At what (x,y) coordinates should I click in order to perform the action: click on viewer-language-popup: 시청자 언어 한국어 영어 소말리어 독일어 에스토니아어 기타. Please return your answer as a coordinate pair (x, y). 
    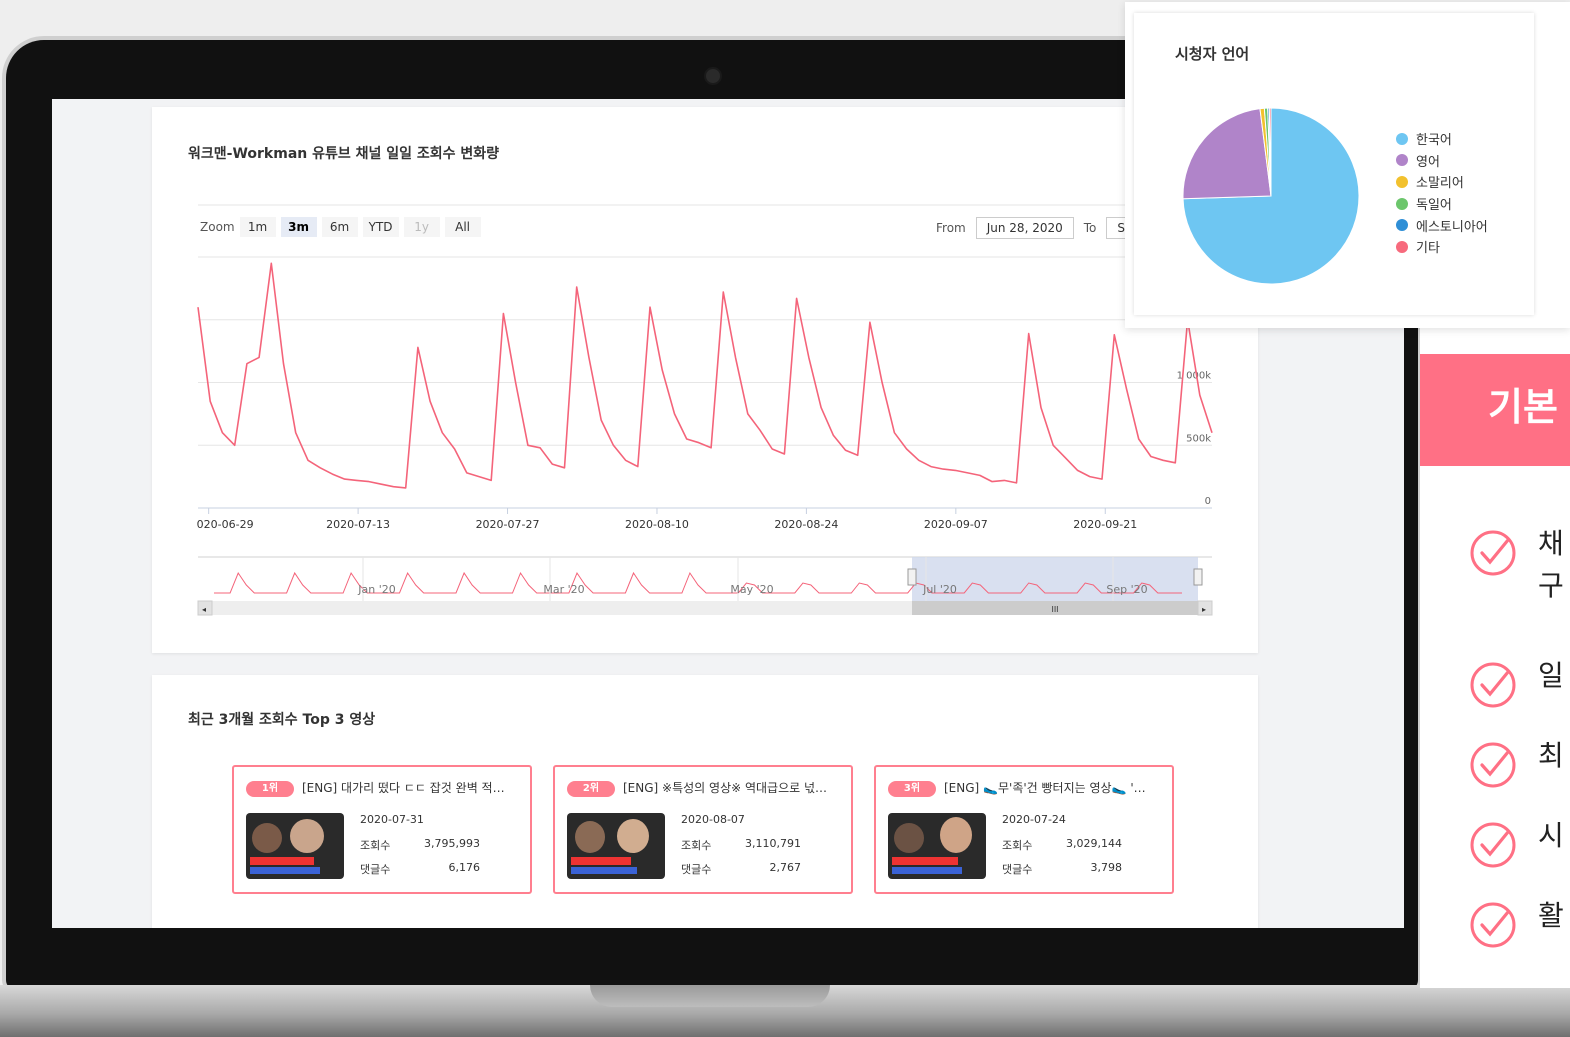
    Looking at the image, I should click on (1347, 165).